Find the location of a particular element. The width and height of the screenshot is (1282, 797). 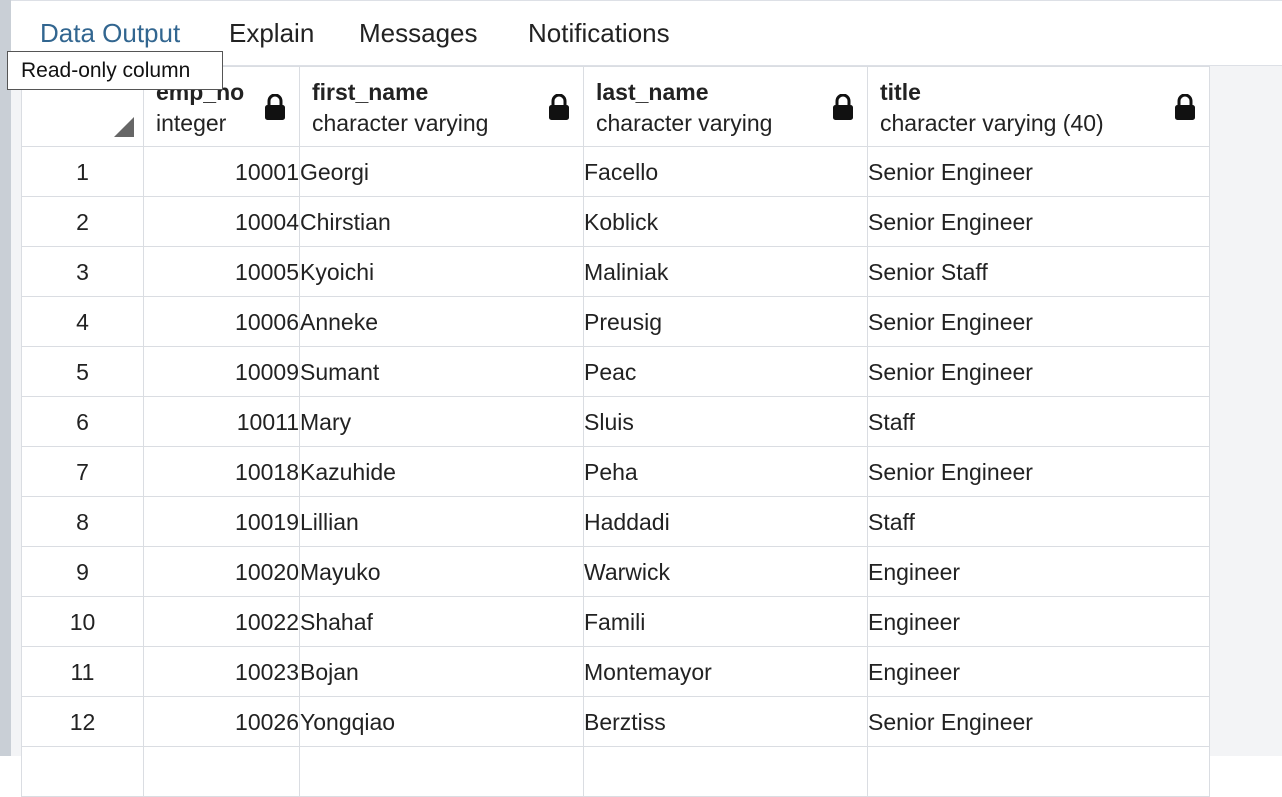

table-row: 11 10023 Bojan Montemayor Engineer is located at coordinates (615, 671).